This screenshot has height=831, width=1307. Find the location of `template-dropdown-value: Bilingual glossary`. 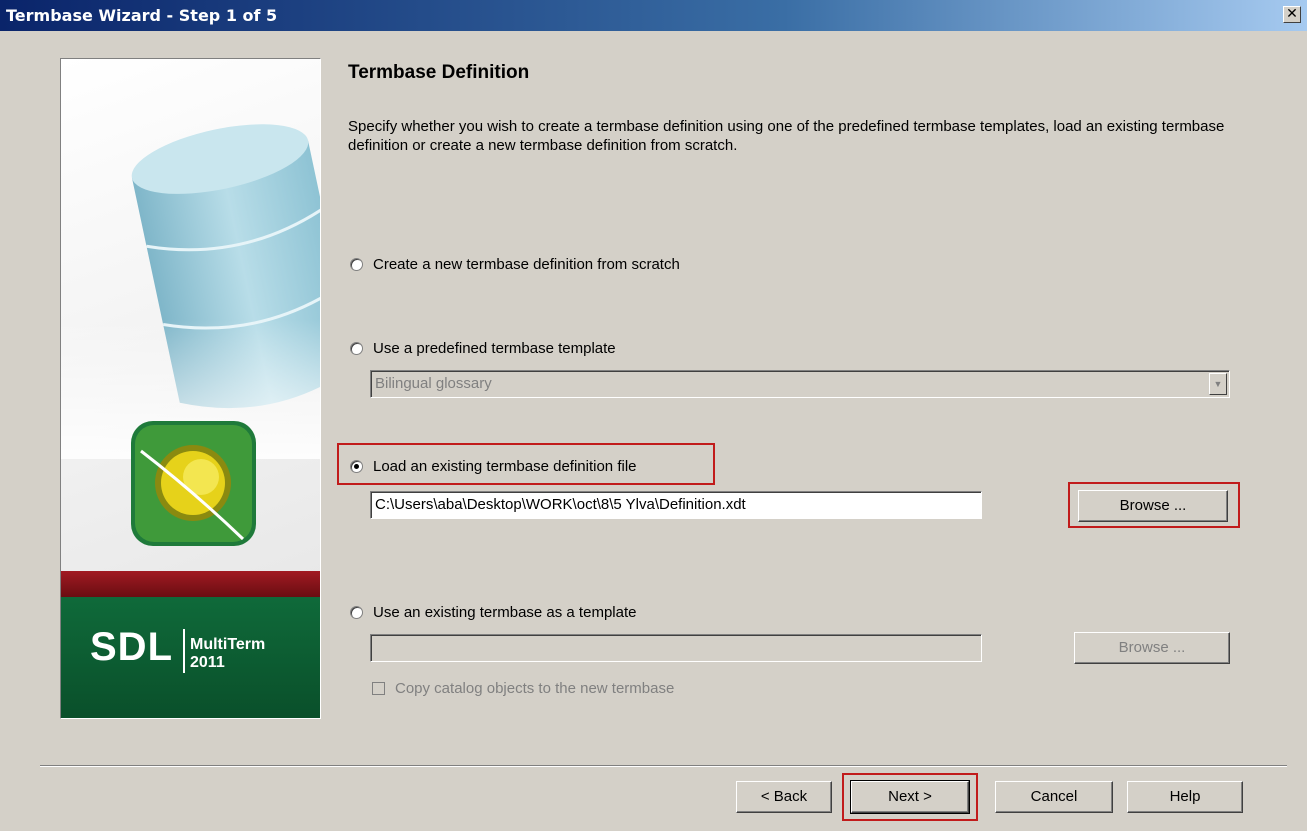

template-dropdown-value: Bilingual glossary is located at coordinates (433, 383).